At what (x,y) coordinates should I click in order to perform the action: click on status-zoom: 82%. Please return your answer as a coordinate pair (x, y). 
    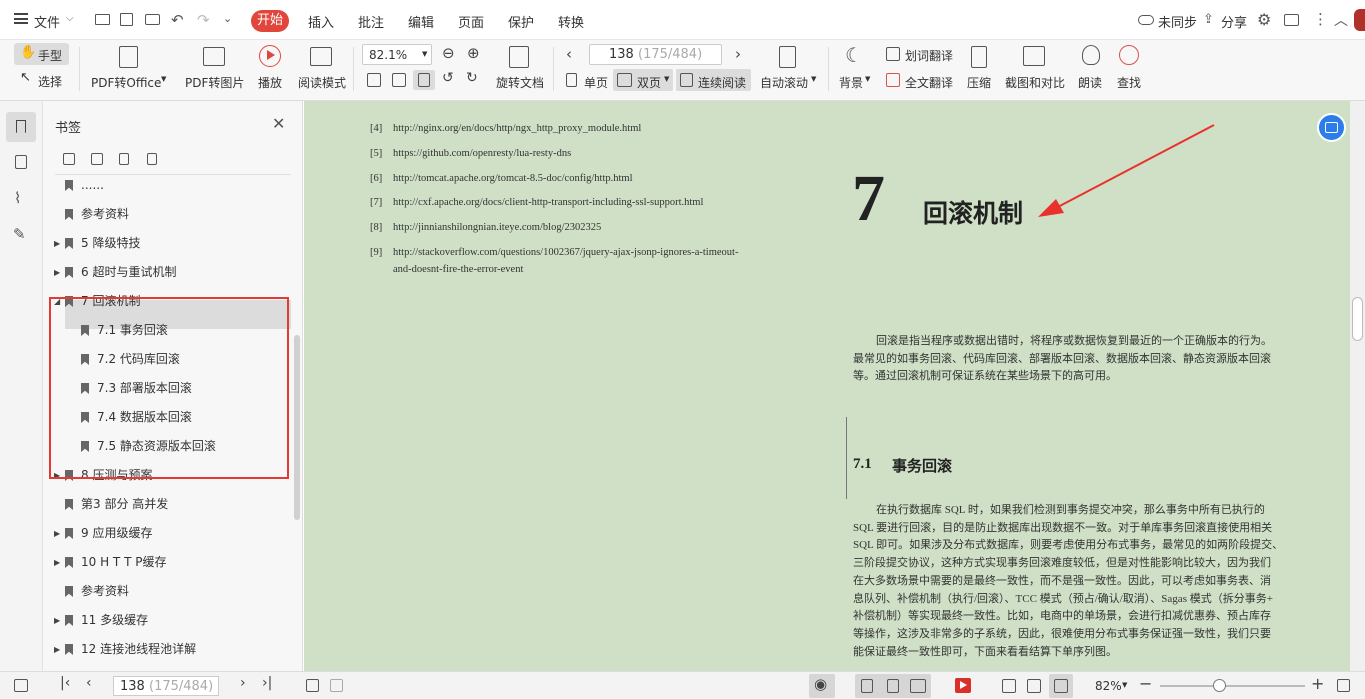
    Looking at the image, I should click on (1108, 686).